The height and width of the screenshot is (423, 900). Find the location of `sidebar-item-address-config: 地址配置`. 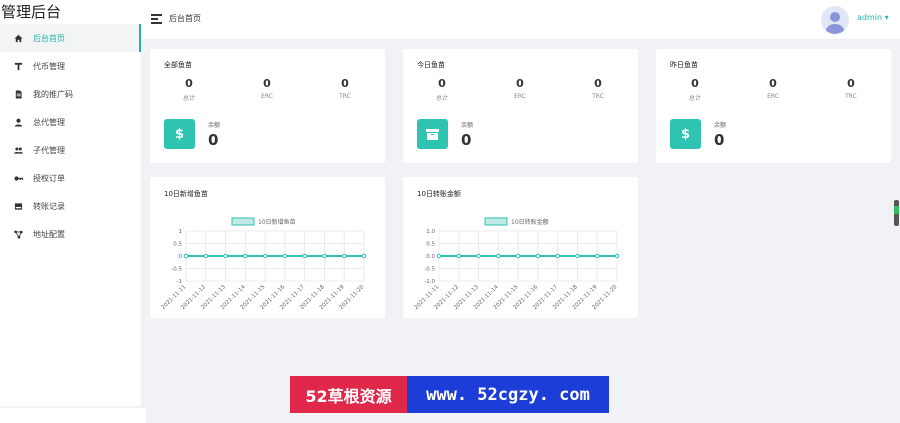

sidebar-item-address-config: 地址配置 is located at coordinates (70, 234).